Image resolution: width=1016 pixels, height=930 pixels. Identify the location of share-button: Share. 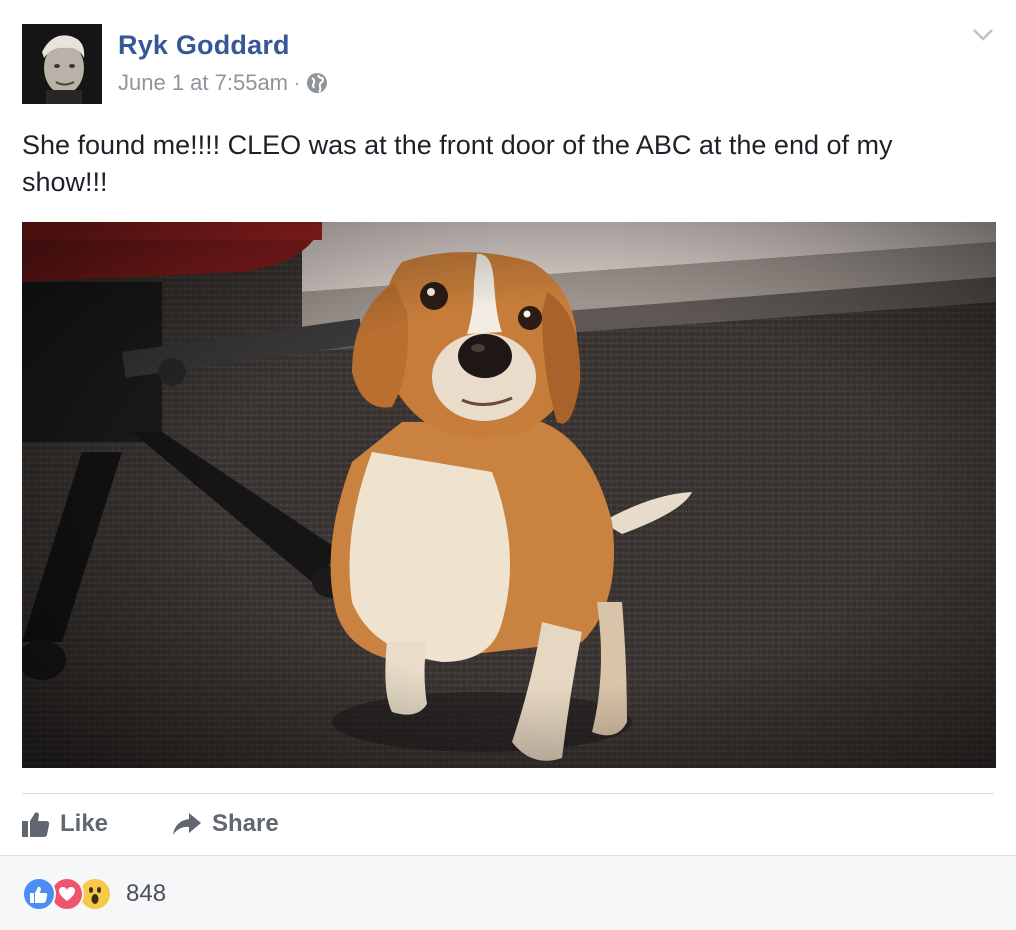
(225, 824).